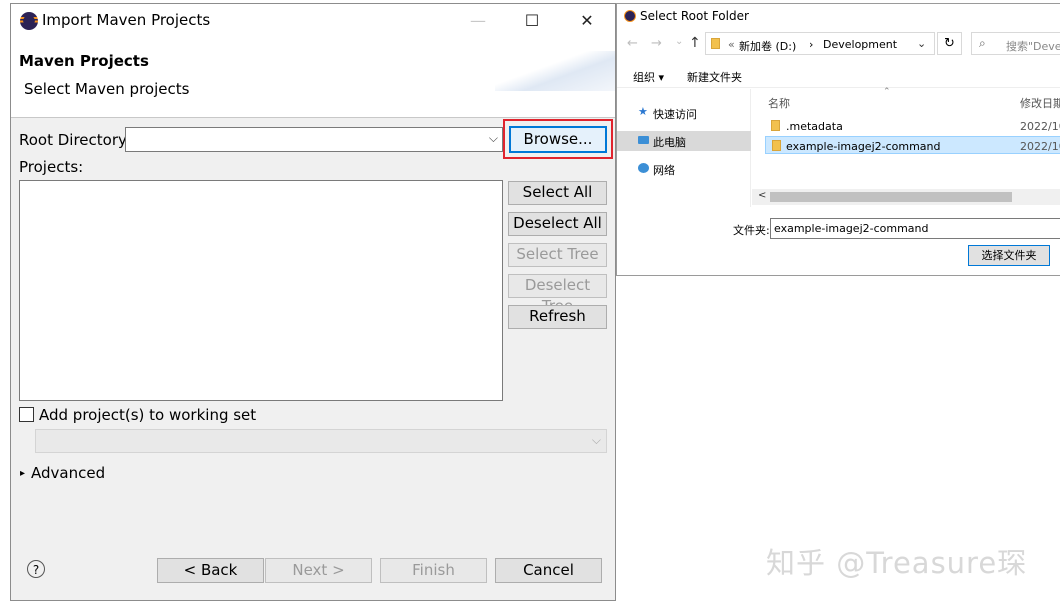  I want to click on finish-button: Finish, so click(433, 570).